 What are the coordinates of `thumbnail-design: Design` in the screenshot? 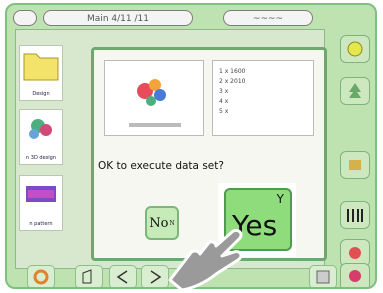 It's located at (41, 73).